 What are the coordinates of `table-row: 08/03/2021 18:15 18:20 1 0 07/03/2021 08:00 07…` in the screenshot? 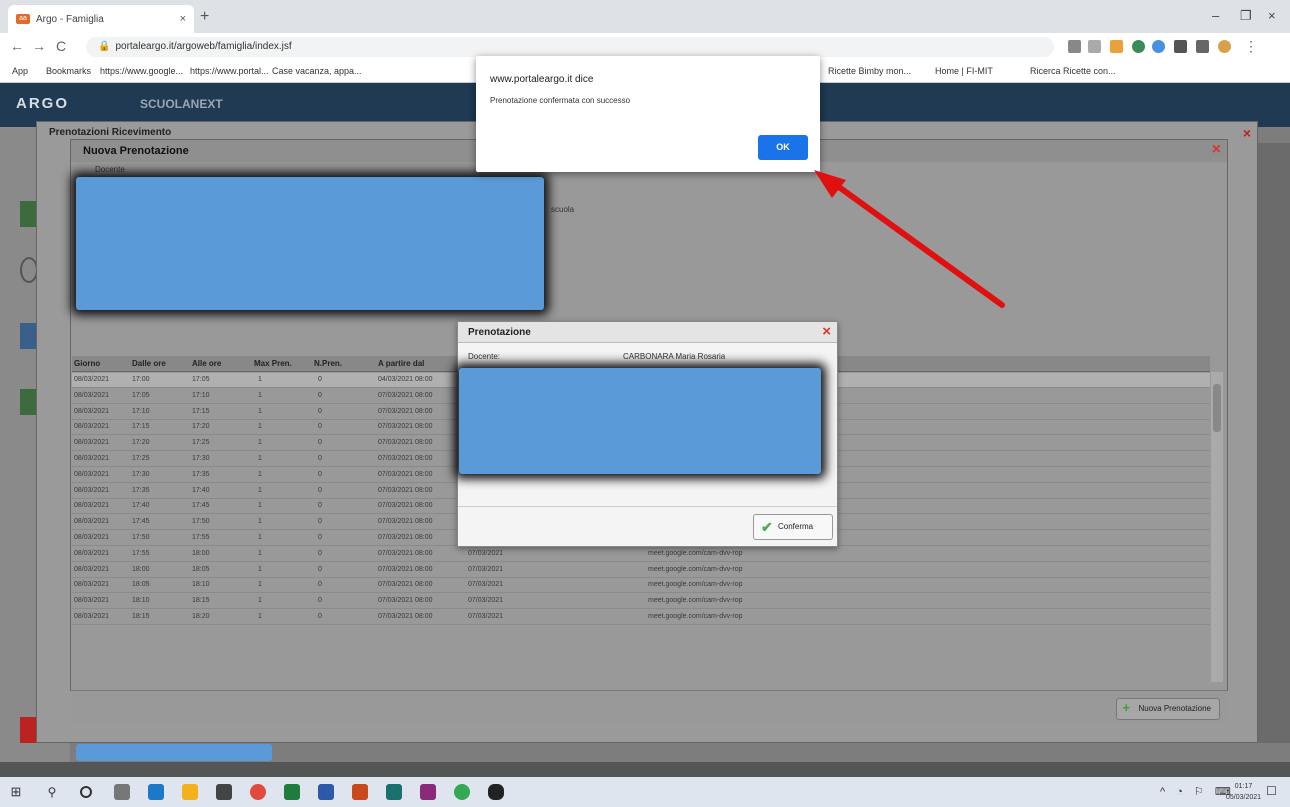 It's located at (641, 617).